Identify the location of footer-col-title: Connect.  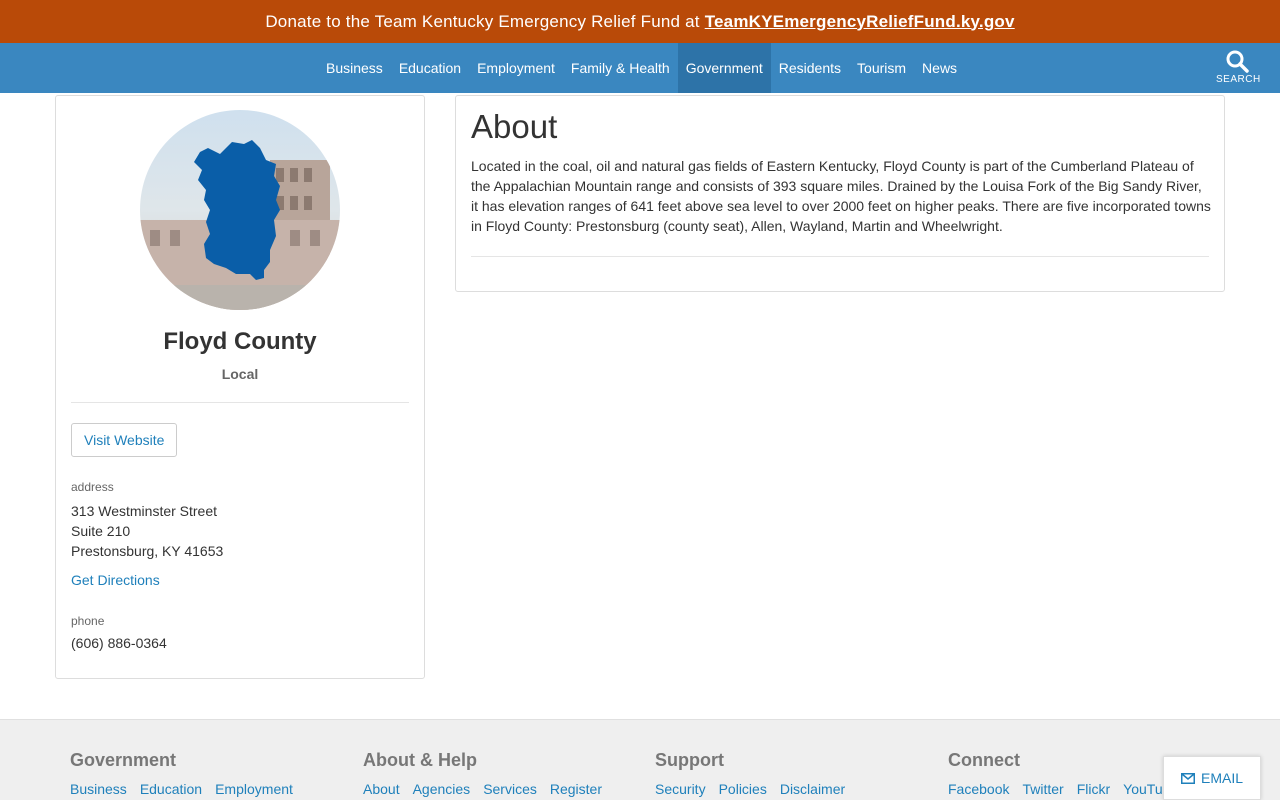
(984, 760).